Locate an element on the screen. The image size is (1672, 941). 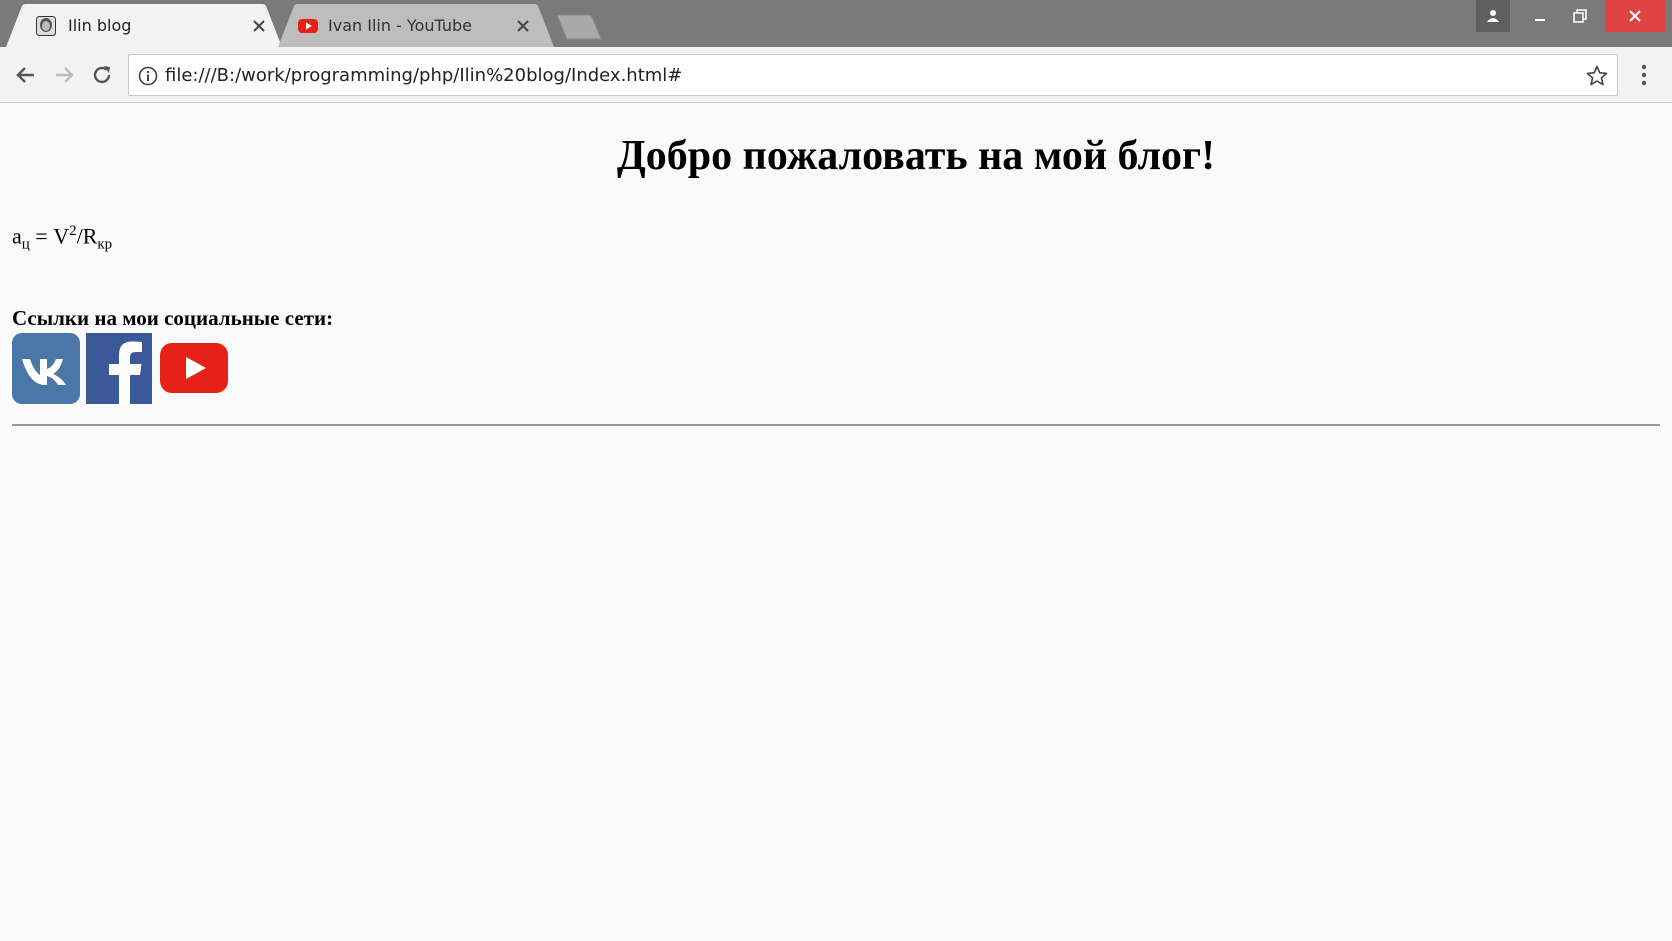
minimize-button is located at coordinates (1540, 16).